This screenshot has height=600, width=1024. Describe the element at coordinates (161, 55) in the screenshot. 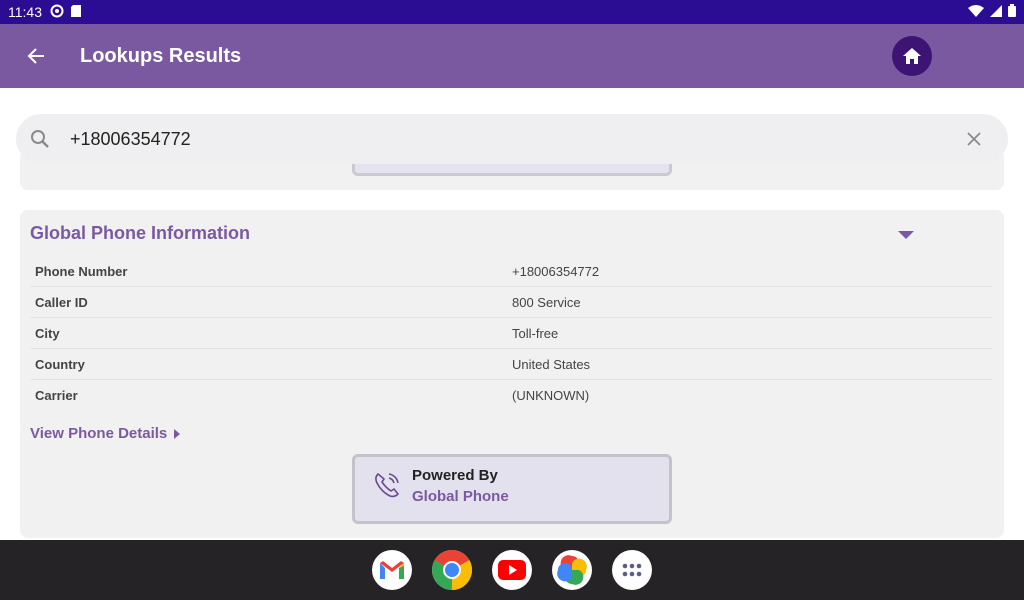

I see `page-title: Lookups Results` at that location.